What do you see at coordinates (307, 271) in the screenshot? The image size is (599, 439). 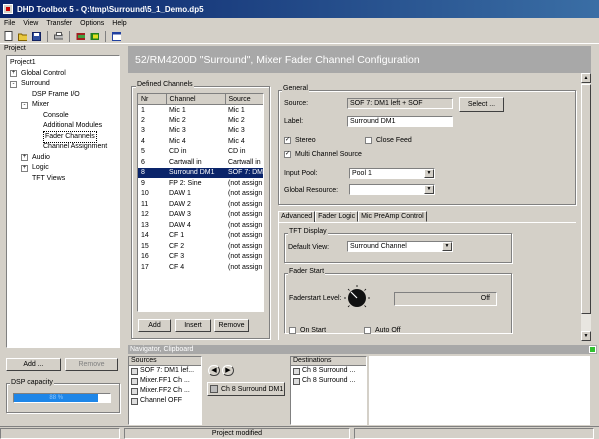 I see `fader-start-label: Fader Start` at bounding box center [307, 271].